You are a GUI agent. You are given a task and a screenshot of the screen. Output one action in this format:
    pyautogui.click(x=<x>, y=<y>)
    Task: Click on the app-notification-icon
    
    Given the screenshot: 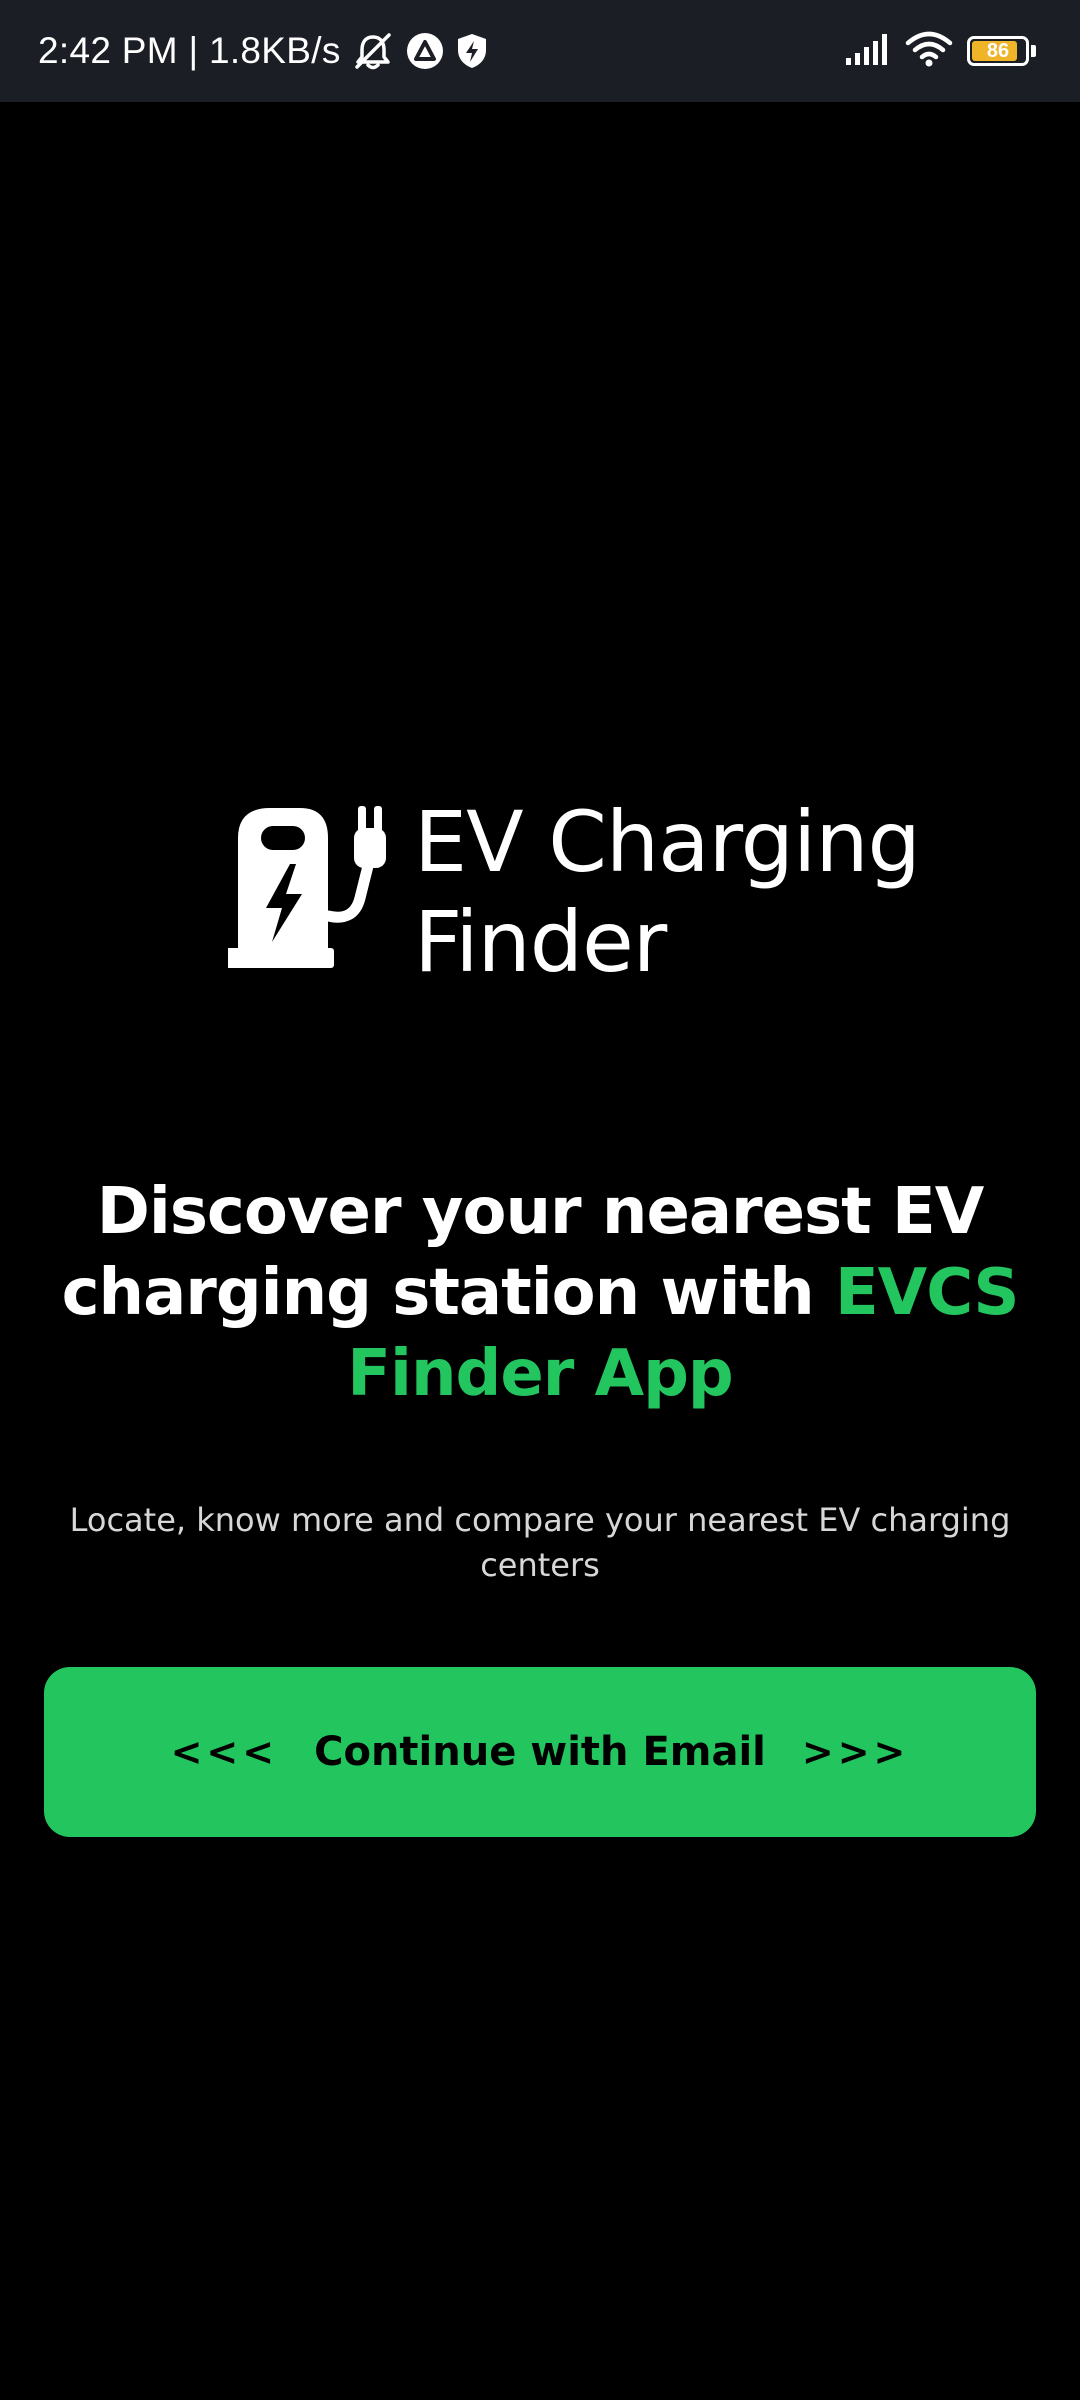 What is the action you would take?
    pyautogui.click(x=425, y=51)
    